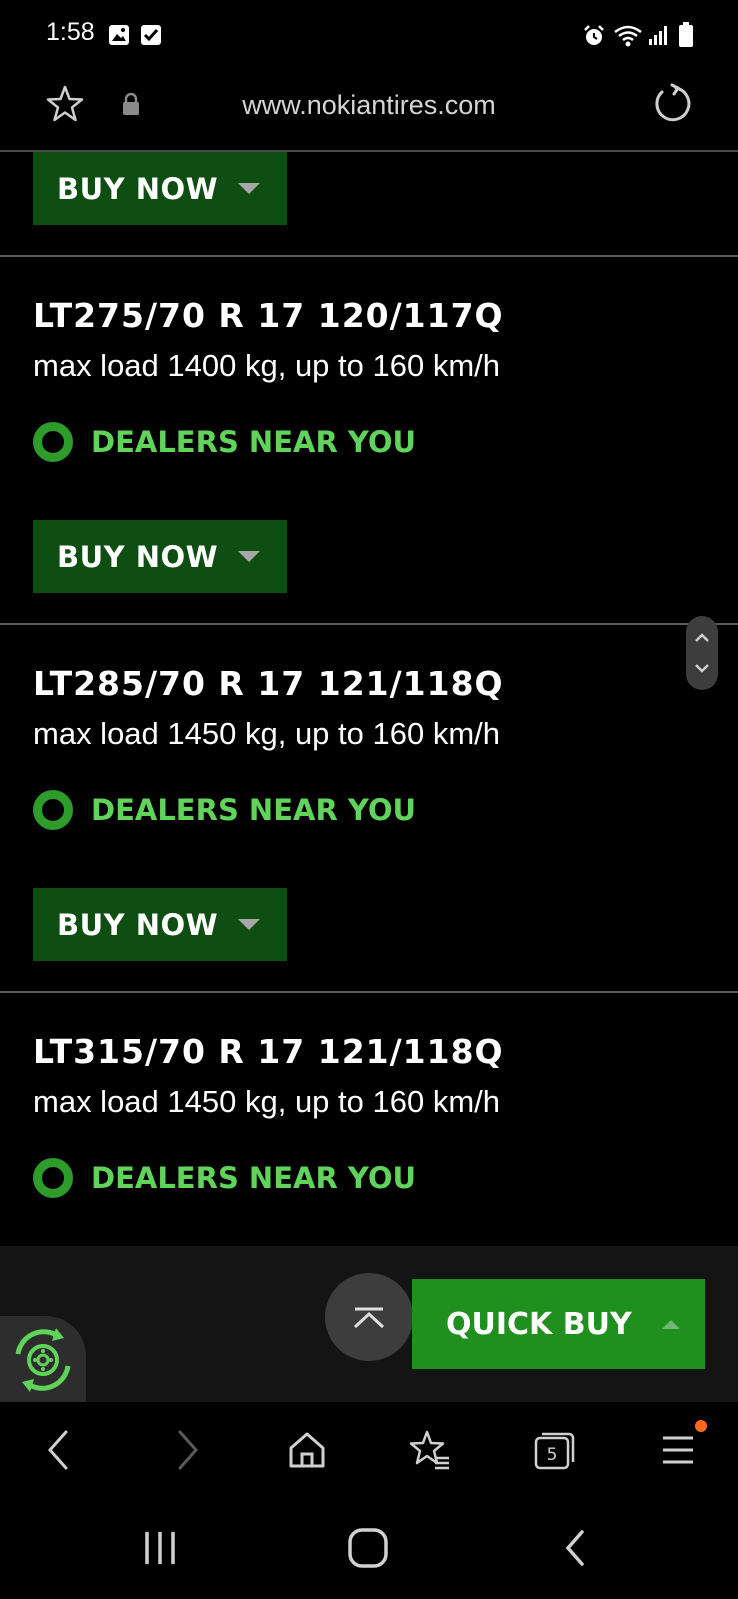  Describe the element at coordinates (552, 1455) in the screenshot. I see `tabs-count: 5` at that location.